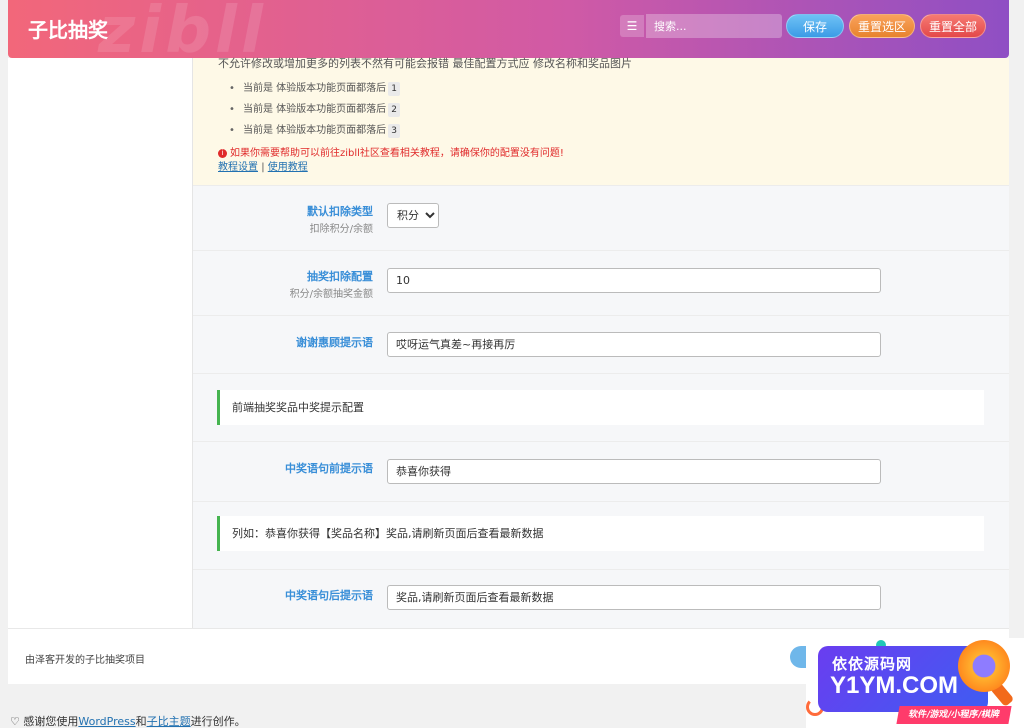  I want to click on help-links: 教程设置 | 使用教程, so click(263, 167).